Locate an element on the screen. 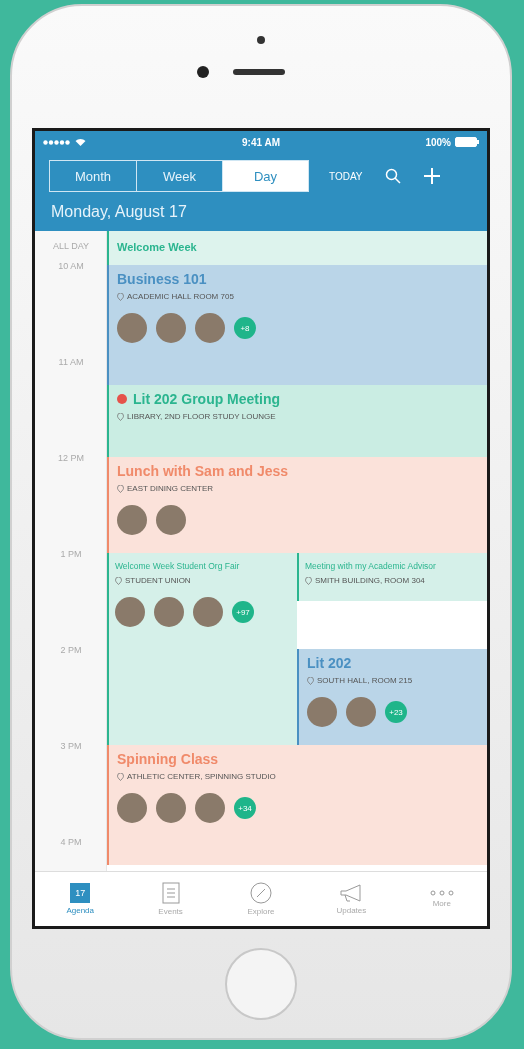 This screenshot has height=1049, width=524. wifi-icon is located at coordinates (80, 142).